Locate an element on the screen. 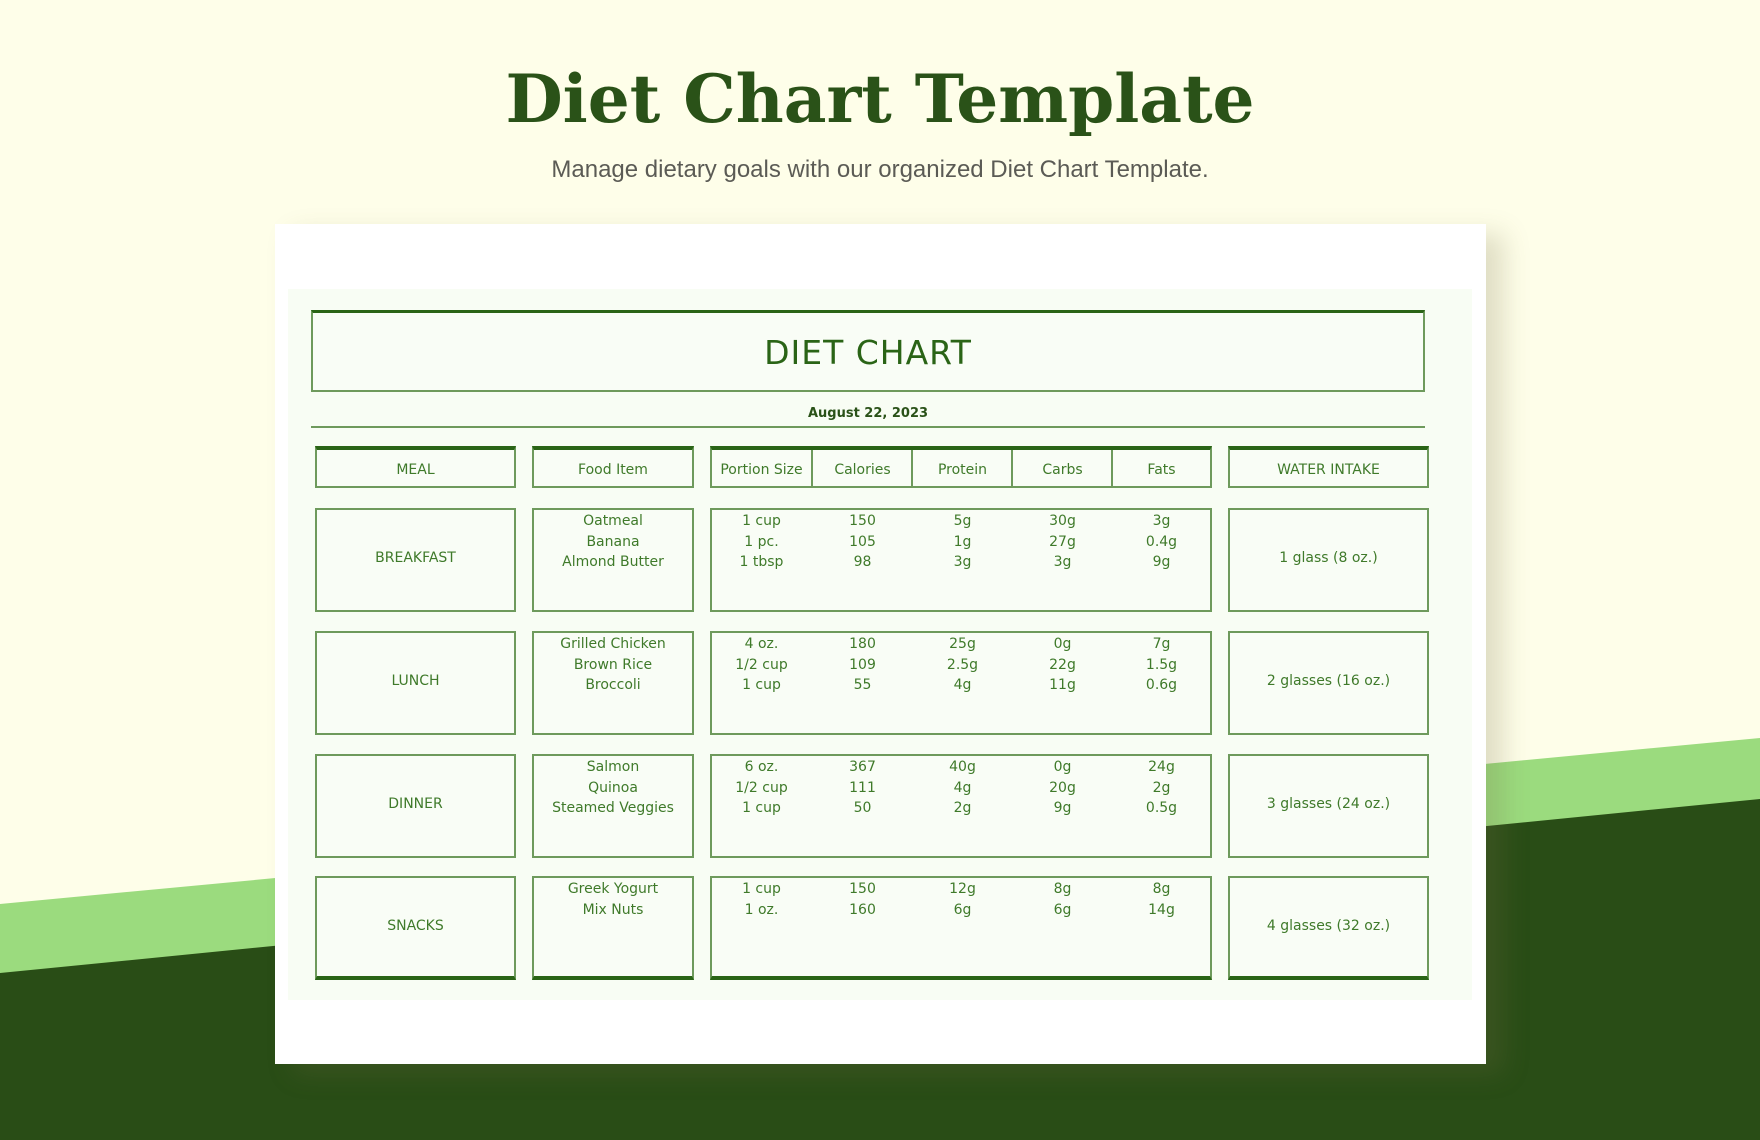 The height and width of the screenshot is (1140, 1760). food-item: Oatmeal is located at coordinates (613, 521).